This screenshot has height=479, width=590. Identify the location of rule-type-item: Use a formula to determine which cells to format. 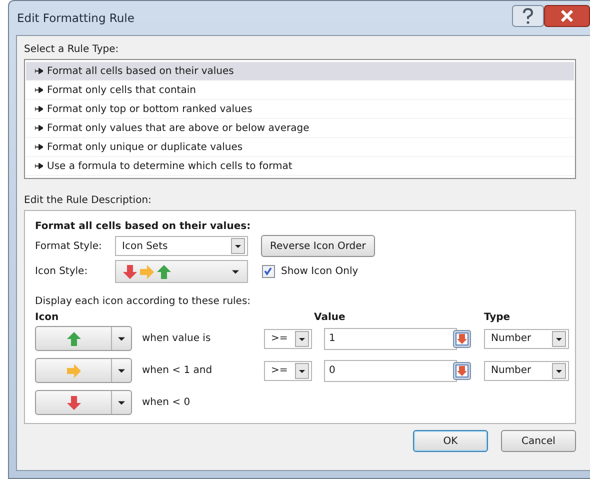
(300, 166).